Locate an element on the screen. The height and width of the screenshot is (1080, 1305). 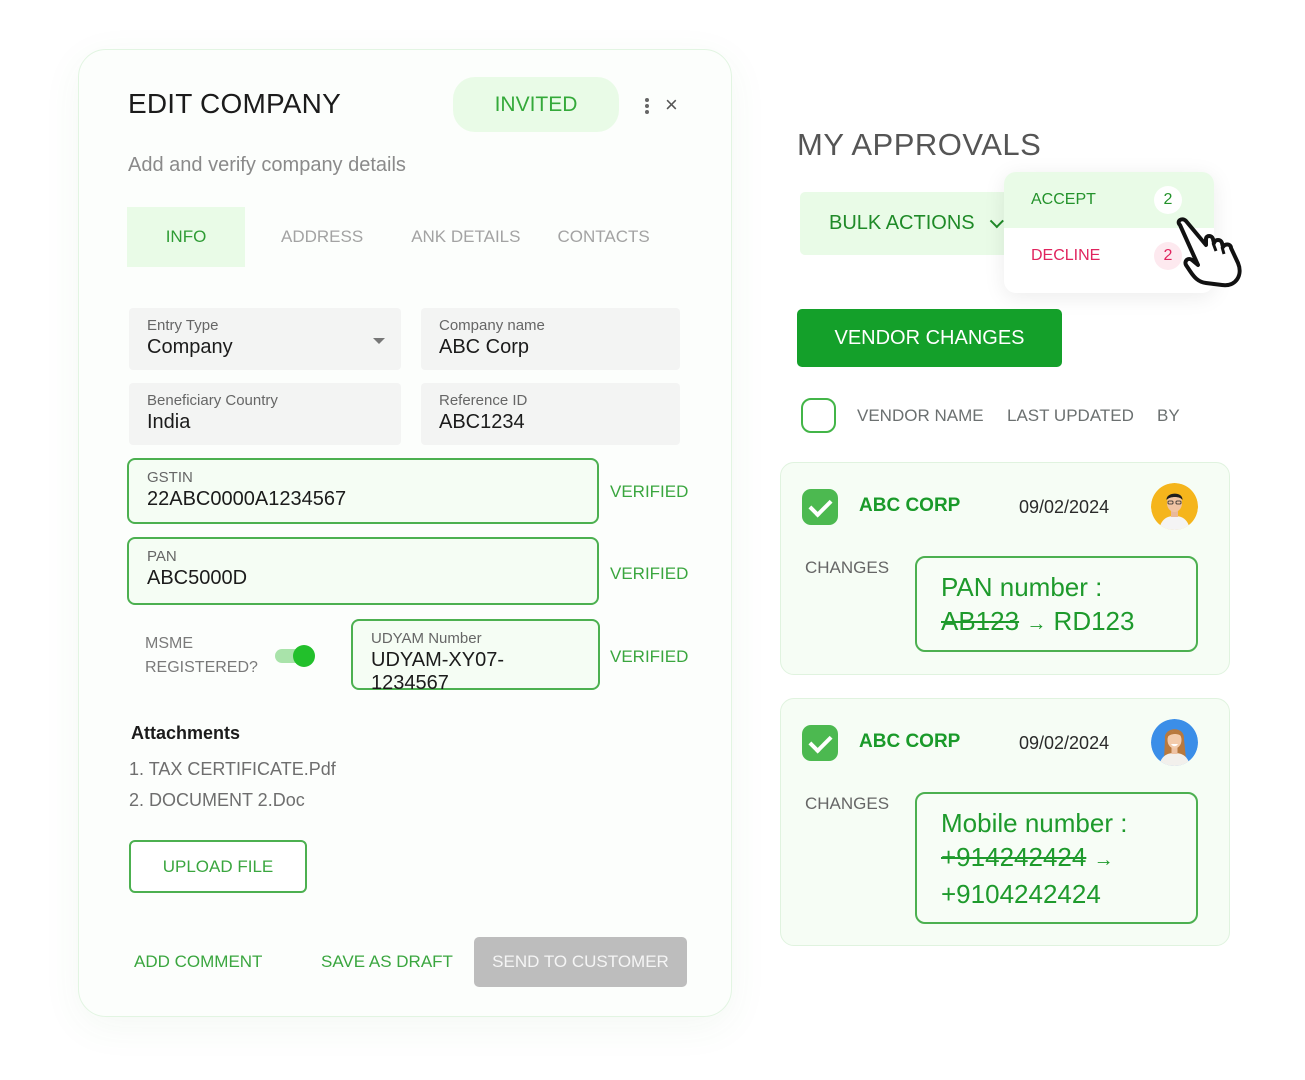
save-as-draft-button: SAVE AS DRAFT is located at coordinates (387, 962).